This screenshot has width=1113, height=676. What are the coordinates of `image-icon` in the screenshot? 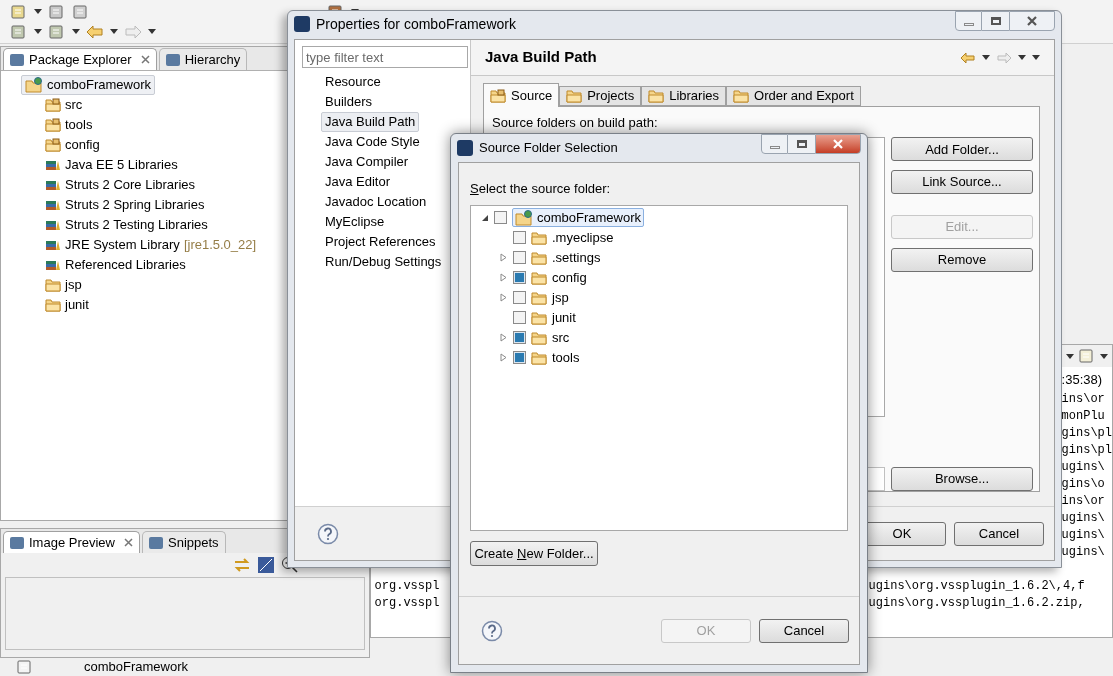 It's located at (265, 565).